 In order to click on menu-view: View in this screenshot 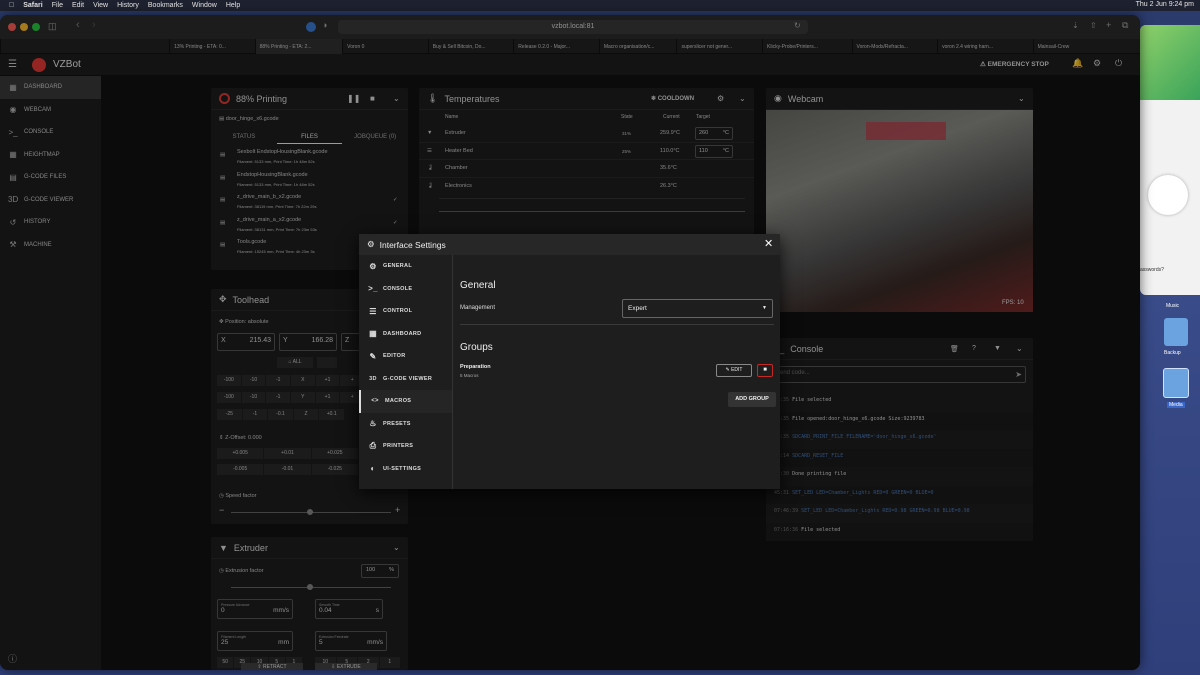, I will do `click(100, 5)`.